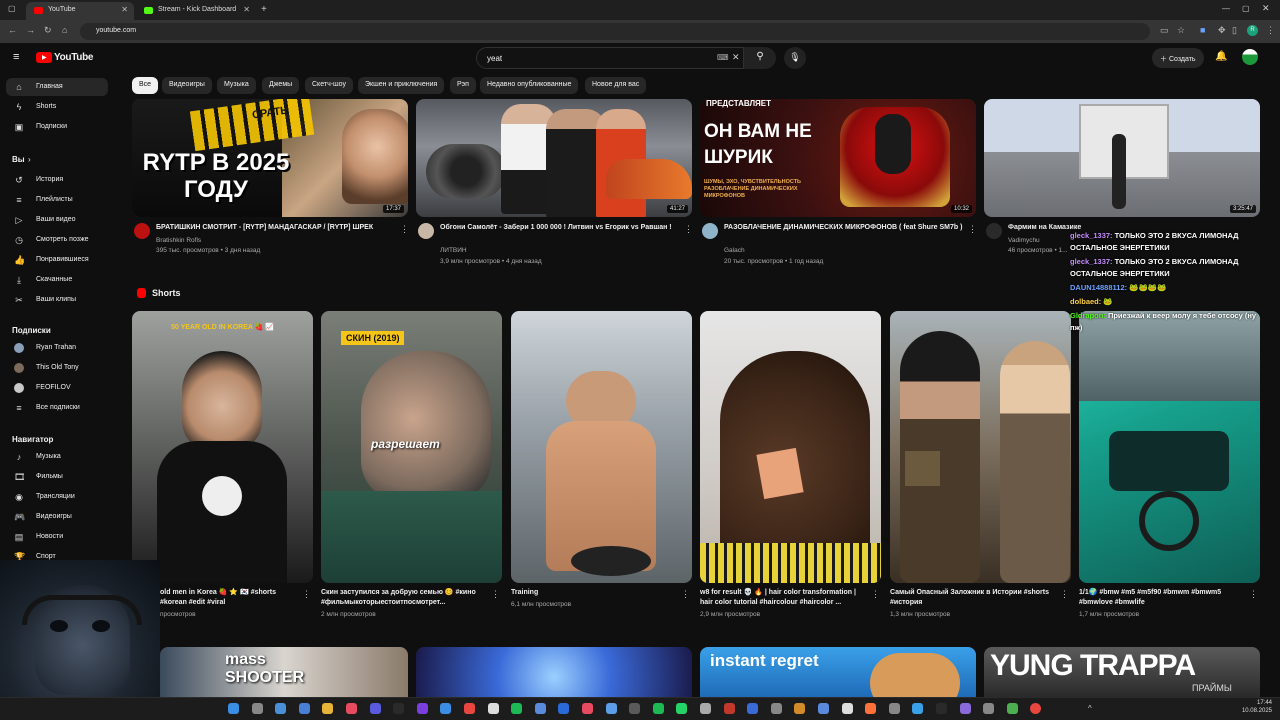 The image size is (1280, 720). Describe the element at coordinates (30, 30) in the screenshot. I see `forward-icon: →` at that location.